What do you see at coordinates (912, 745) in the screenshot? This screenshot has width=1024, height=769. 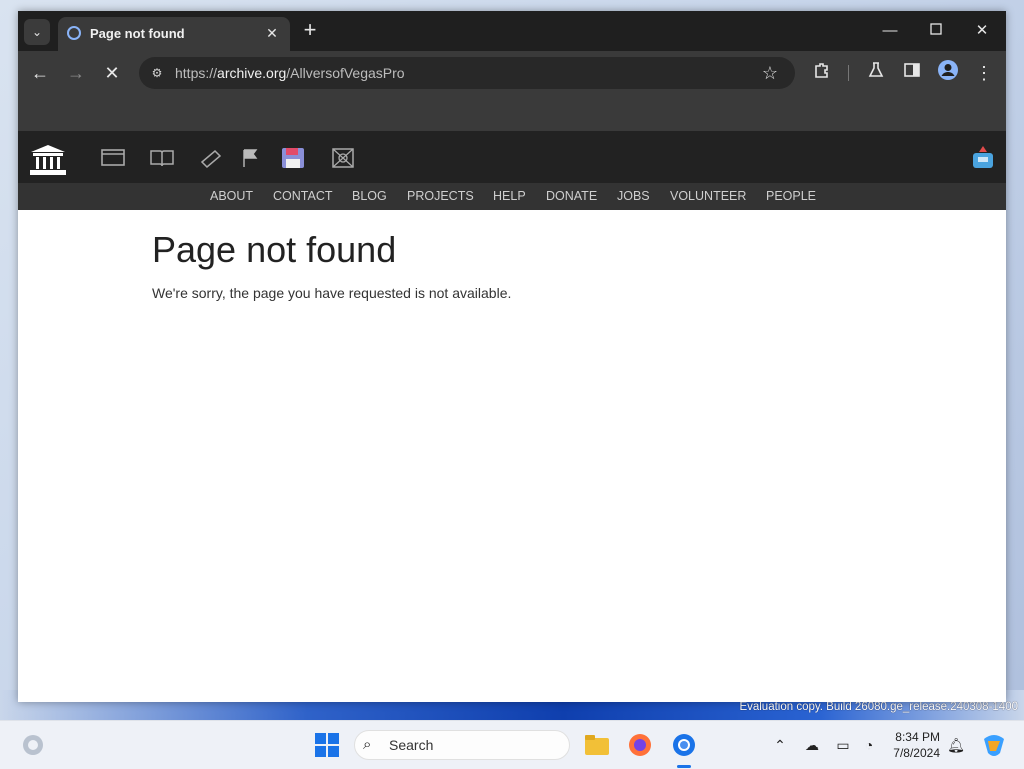 I see `system-clock: 8:34 PM 7/8/2024` at bounding box center [912, 745].